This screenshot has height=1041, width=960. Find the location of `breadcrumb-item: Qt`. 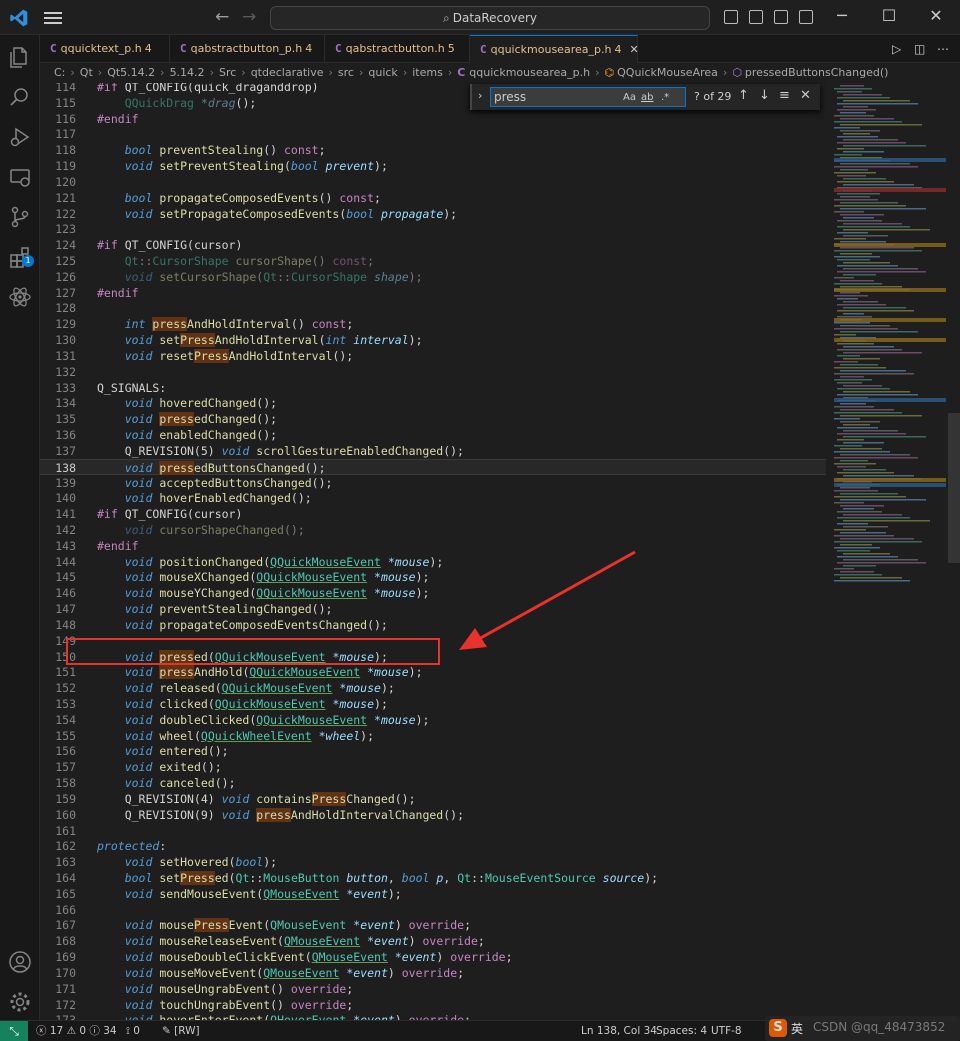

breadcrumb-item: Qt is located at coordinates (86, 72).